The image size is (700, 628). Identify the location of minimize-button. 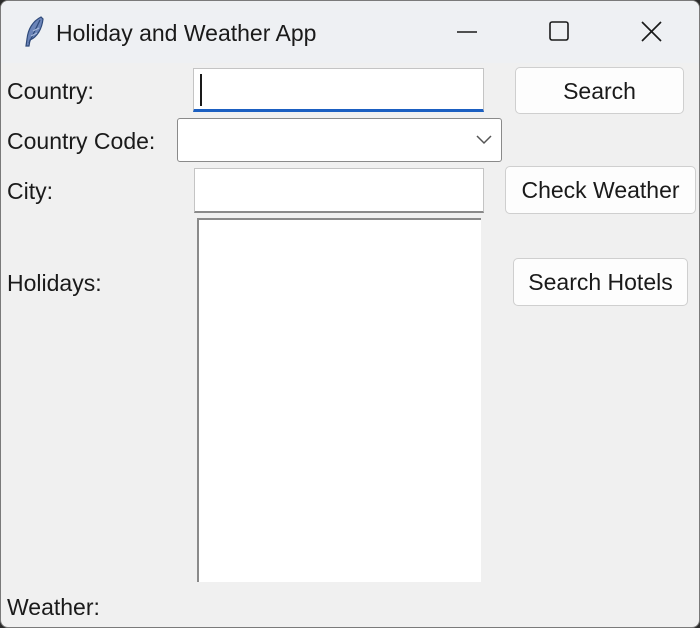
(467, 32).